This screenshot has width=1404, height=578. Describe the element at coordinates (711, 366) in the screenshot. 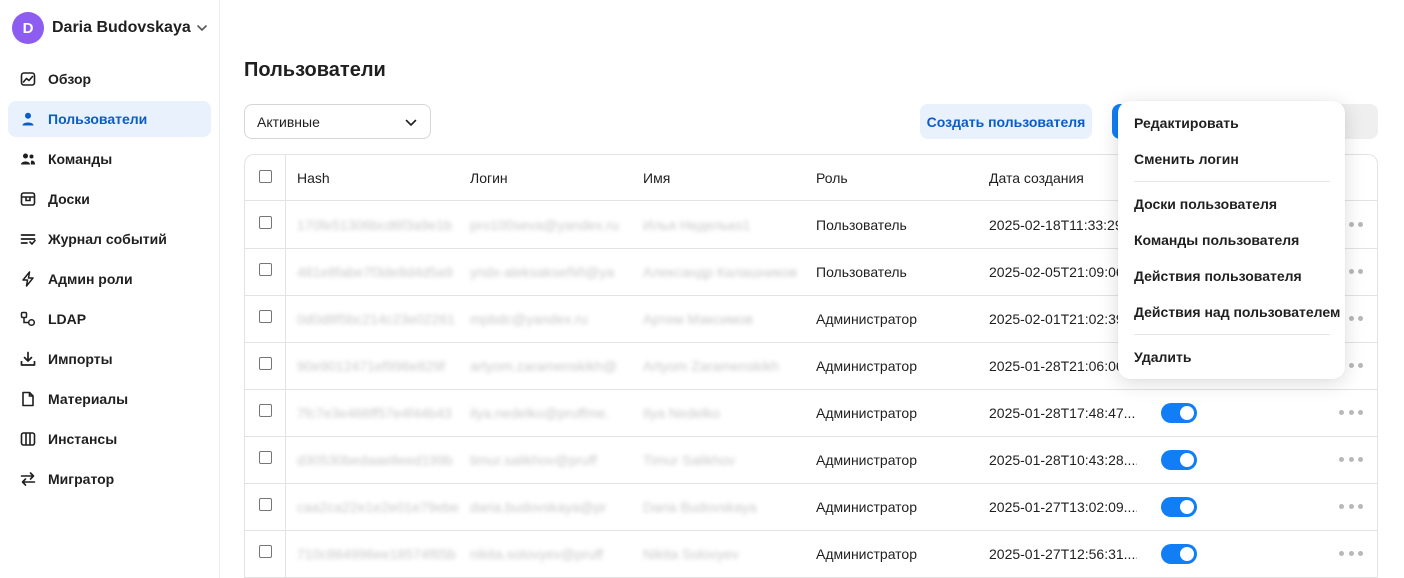

I see `cell-name: Artyom Zaramenskikh` at that location.